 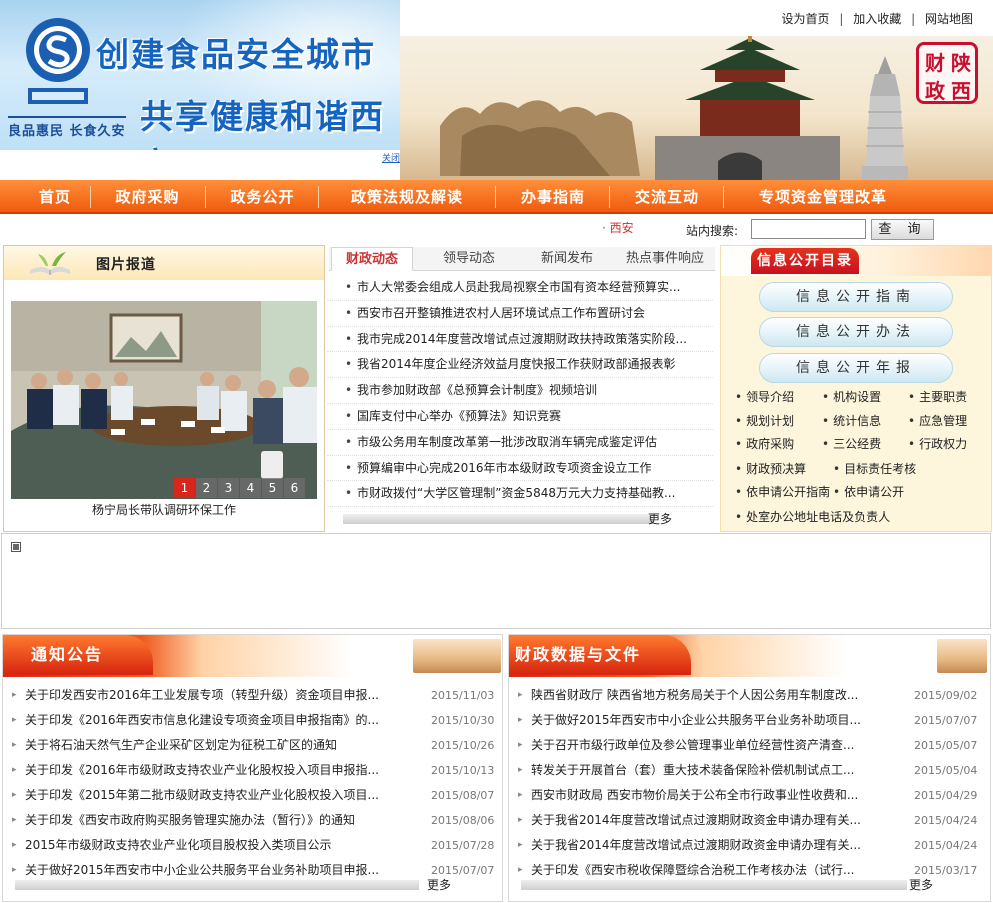 I want to click on photo-news-header: 图片报道, so click(x=164, y=263).